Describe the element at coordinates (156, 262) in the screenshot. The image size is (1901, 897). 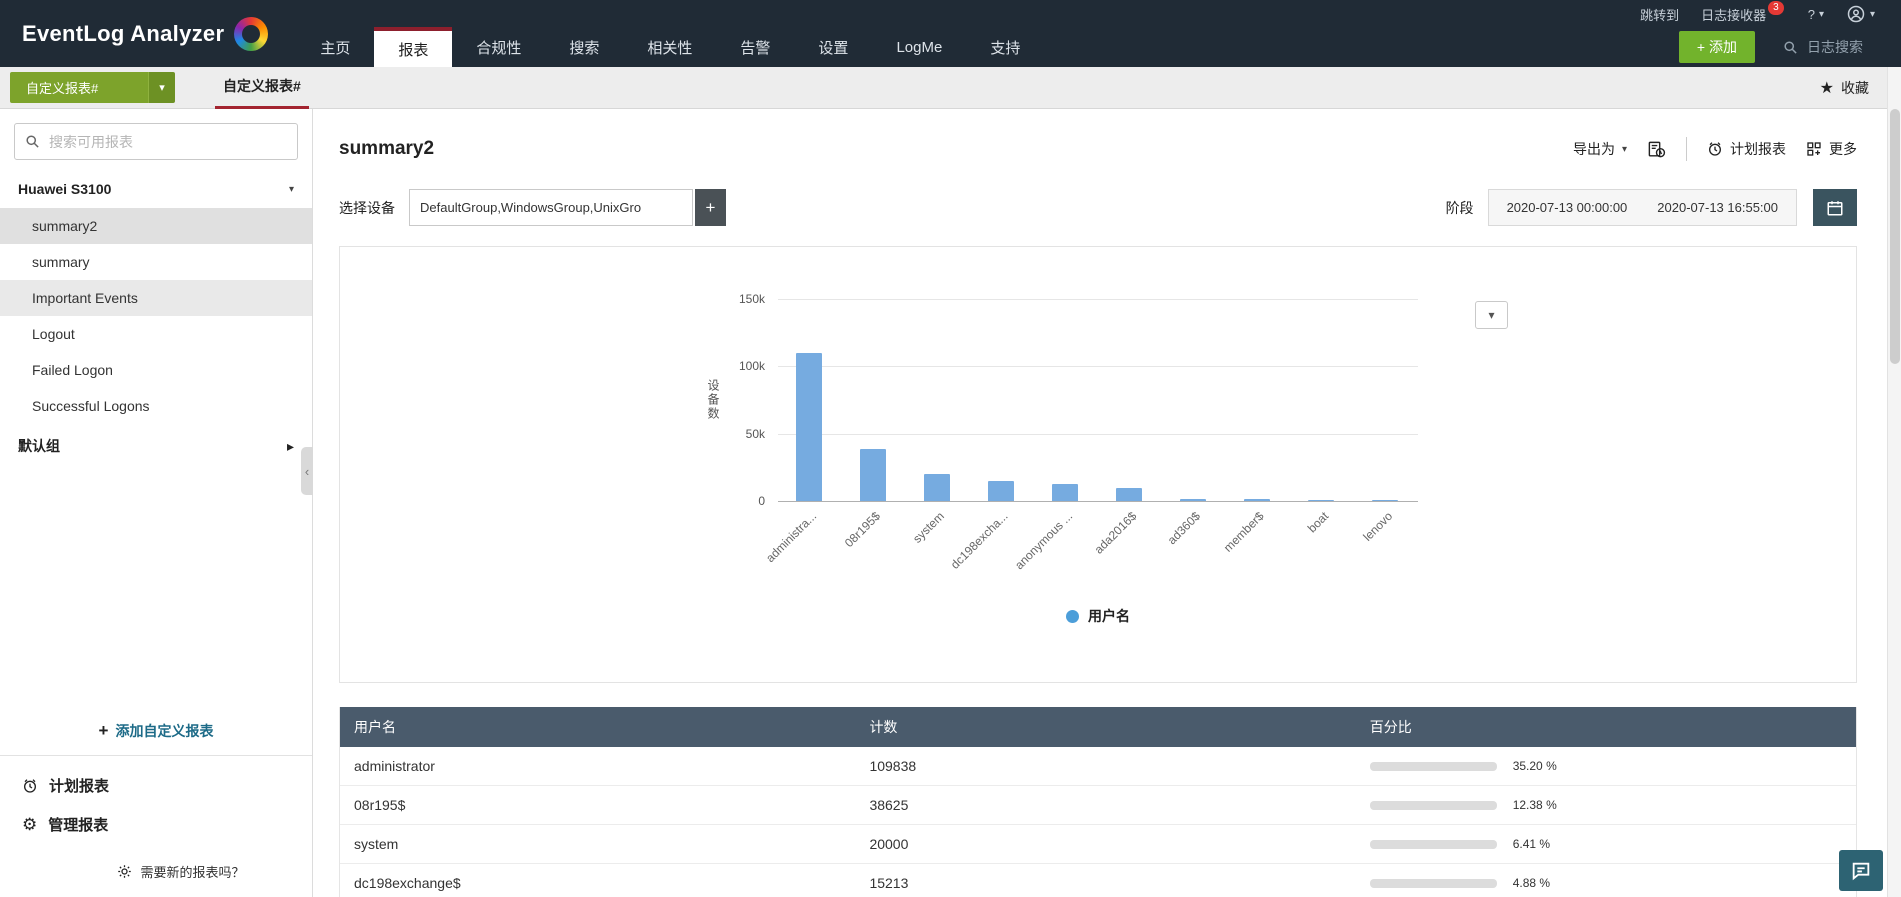
I see `sidebar-item-summary: summary` at that location.